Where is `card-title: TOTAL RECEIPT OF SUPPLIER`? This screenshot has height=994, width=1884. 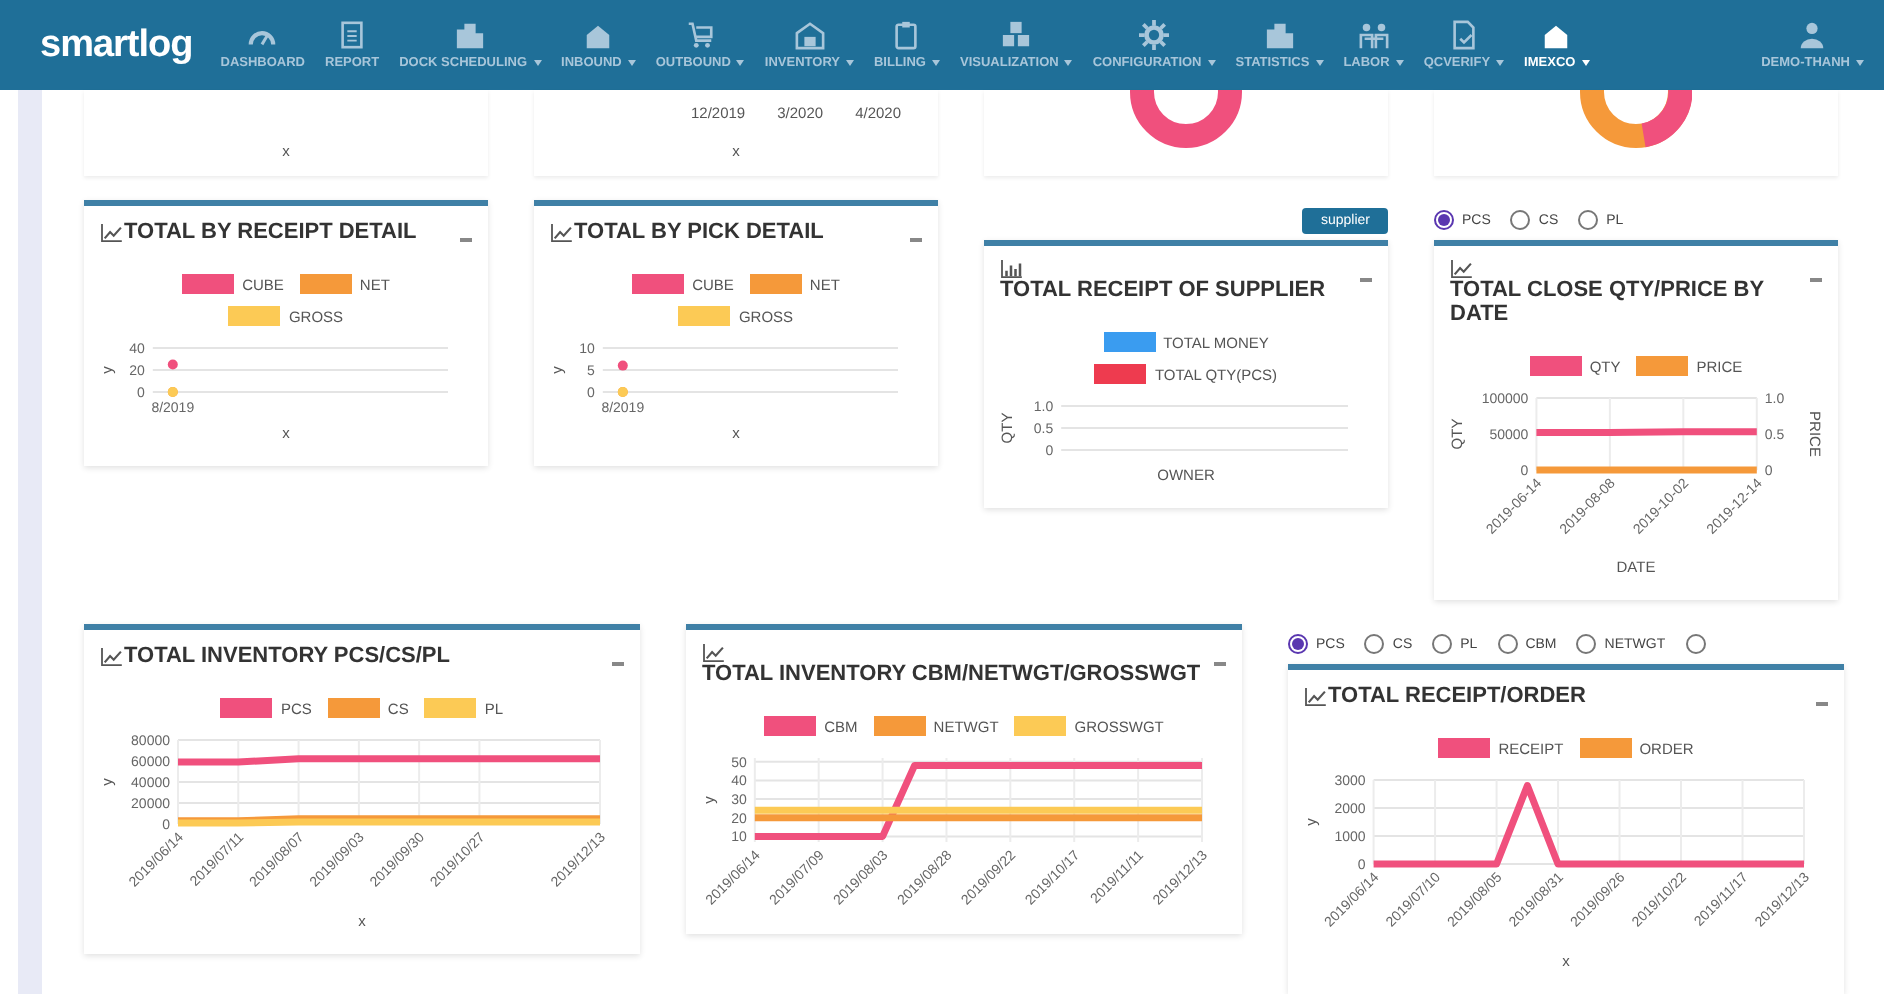
card-title: TOTAL RECEIPT OF SUPPLIER is located at coordinates (1163, 290).